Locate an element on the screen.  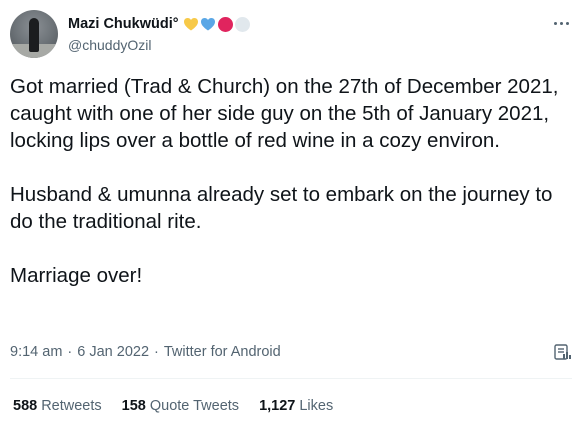
more-icon is located at coordinates (561, 23).